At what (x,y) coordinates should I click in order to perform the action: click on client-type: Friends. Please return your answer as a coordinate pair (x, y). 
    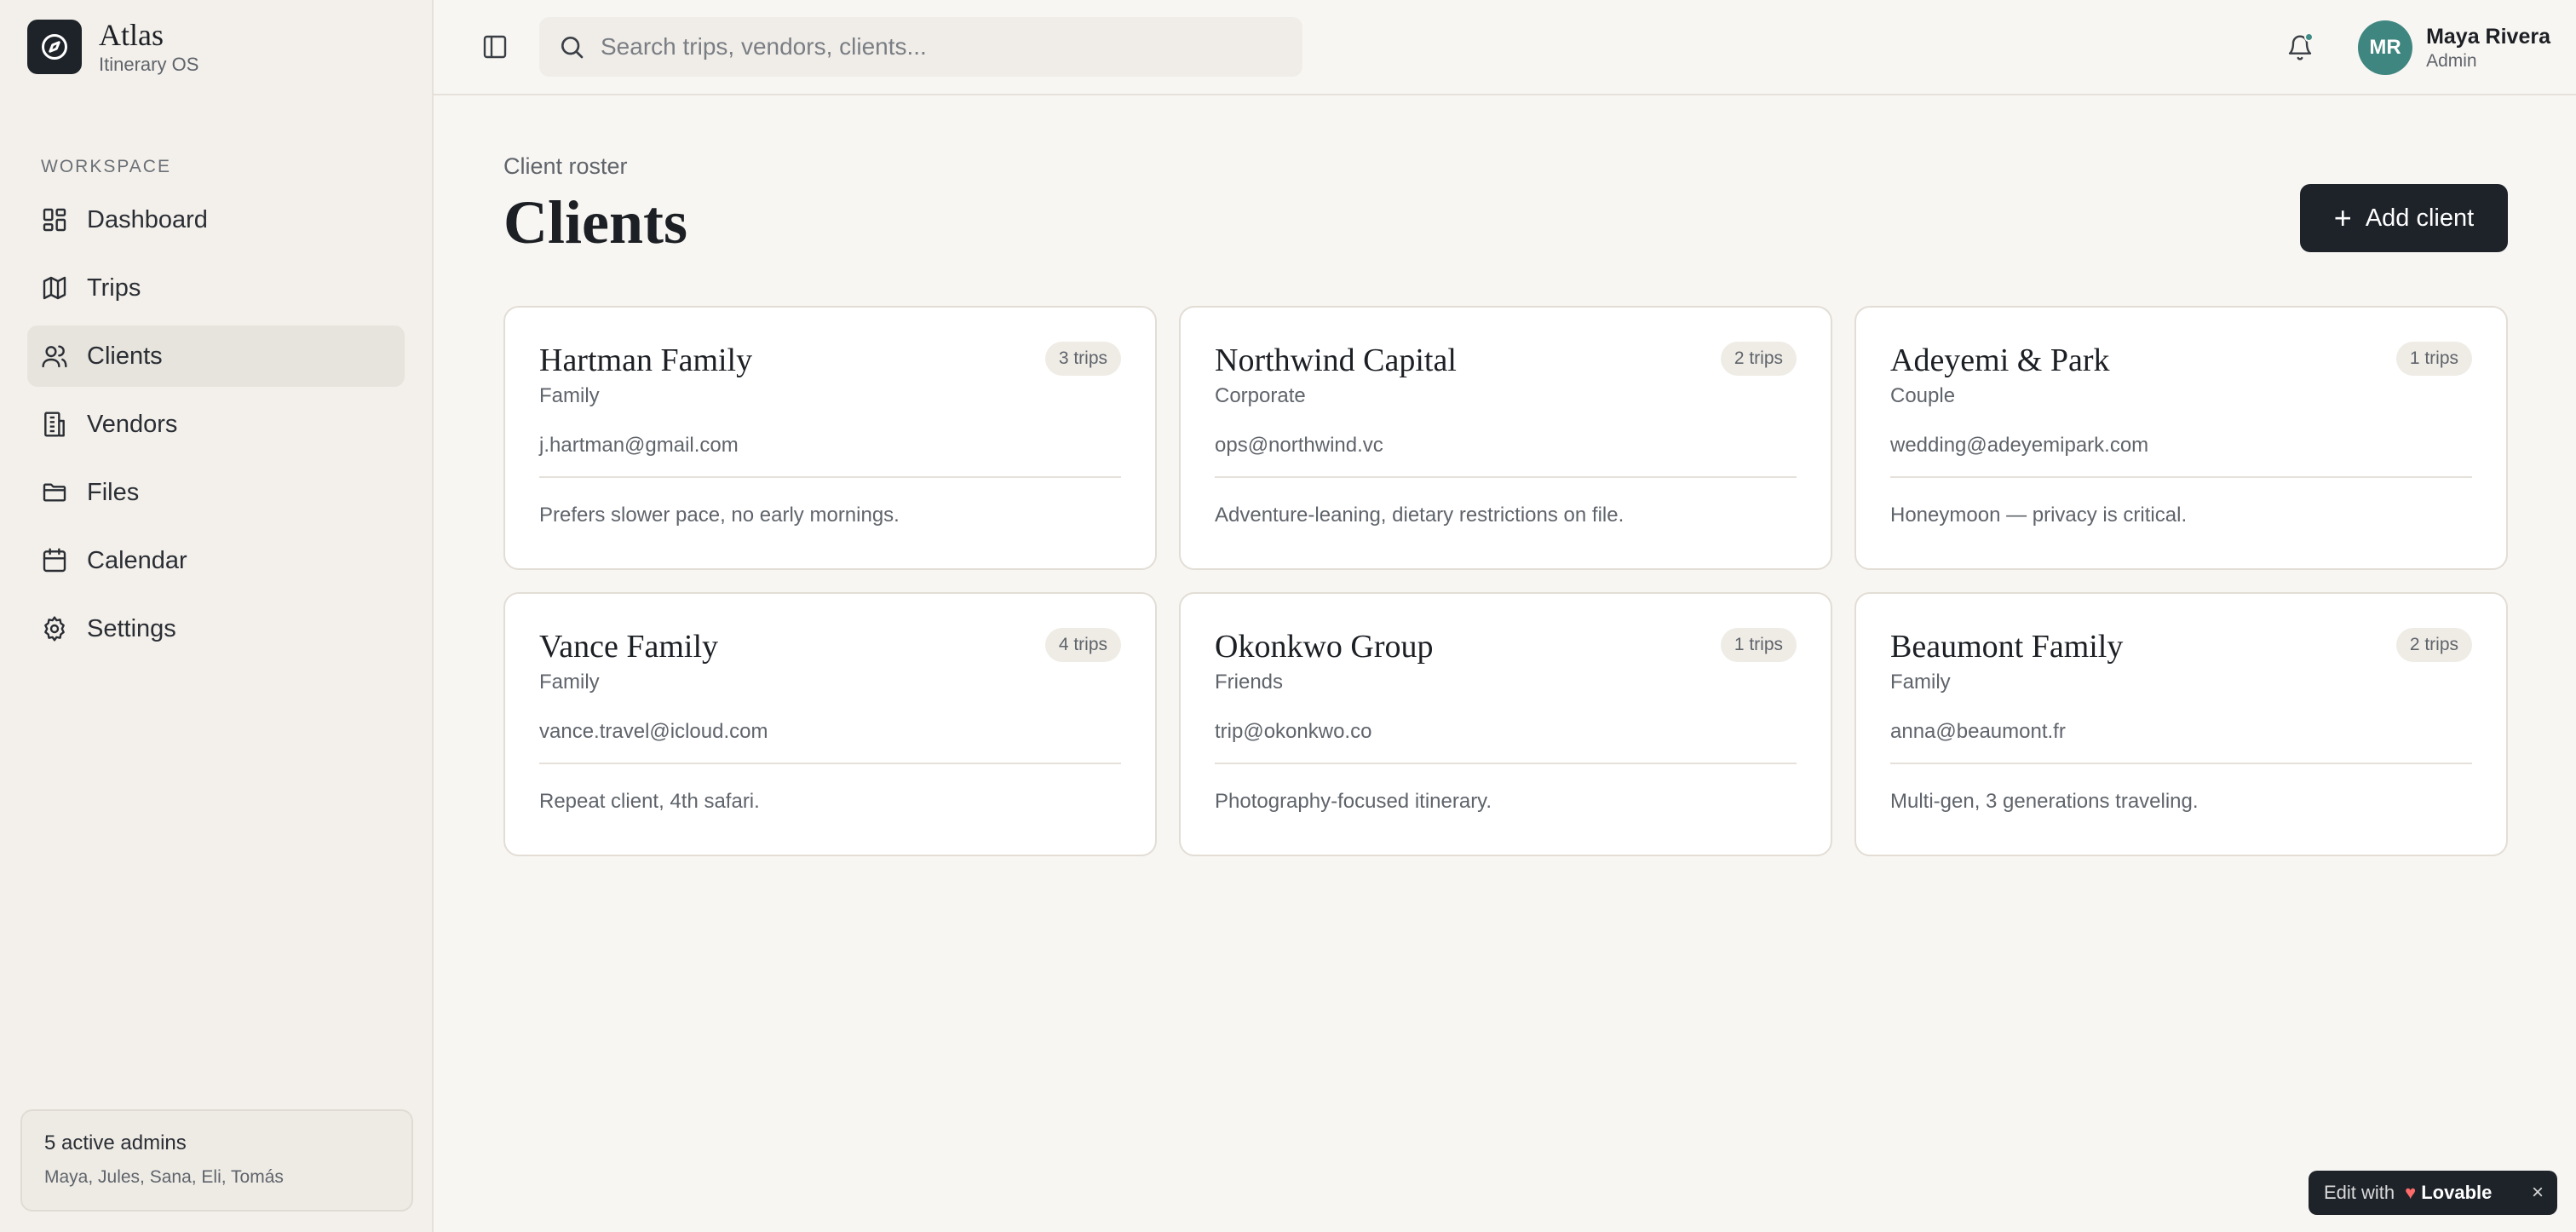
    Looking at the image, I should click on (1249, 682).